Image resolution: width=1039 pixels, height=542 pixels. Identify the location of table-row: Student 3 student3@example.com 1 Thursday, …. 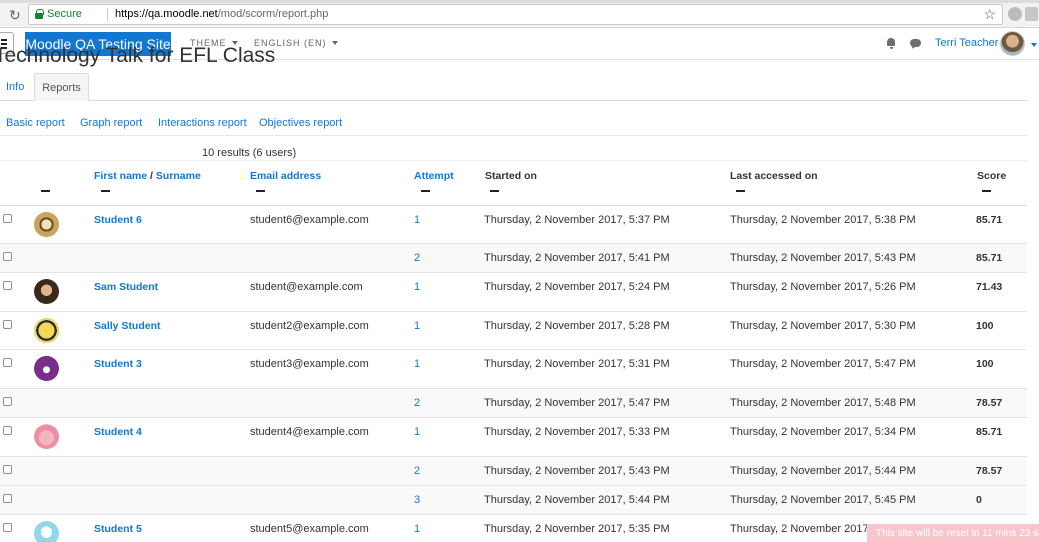
(513, 369).